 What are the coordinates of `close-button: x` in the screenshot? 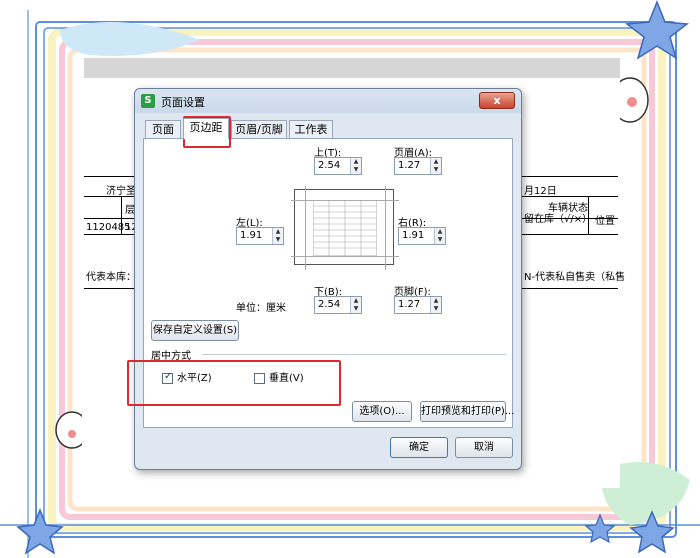 It's located at (497, 100).